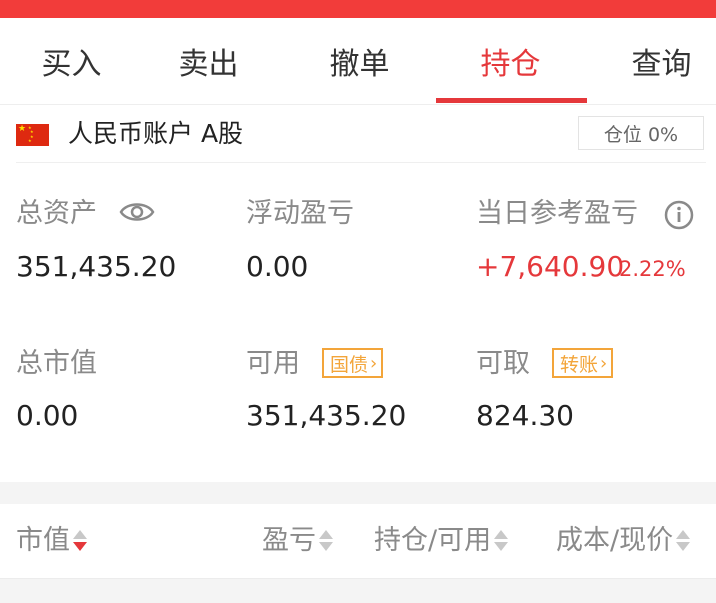 The image size is (716, 603). Describe the element at coordinates (289, 540) in the screenshot. I see `column-pnl: 盈亏` at that location.